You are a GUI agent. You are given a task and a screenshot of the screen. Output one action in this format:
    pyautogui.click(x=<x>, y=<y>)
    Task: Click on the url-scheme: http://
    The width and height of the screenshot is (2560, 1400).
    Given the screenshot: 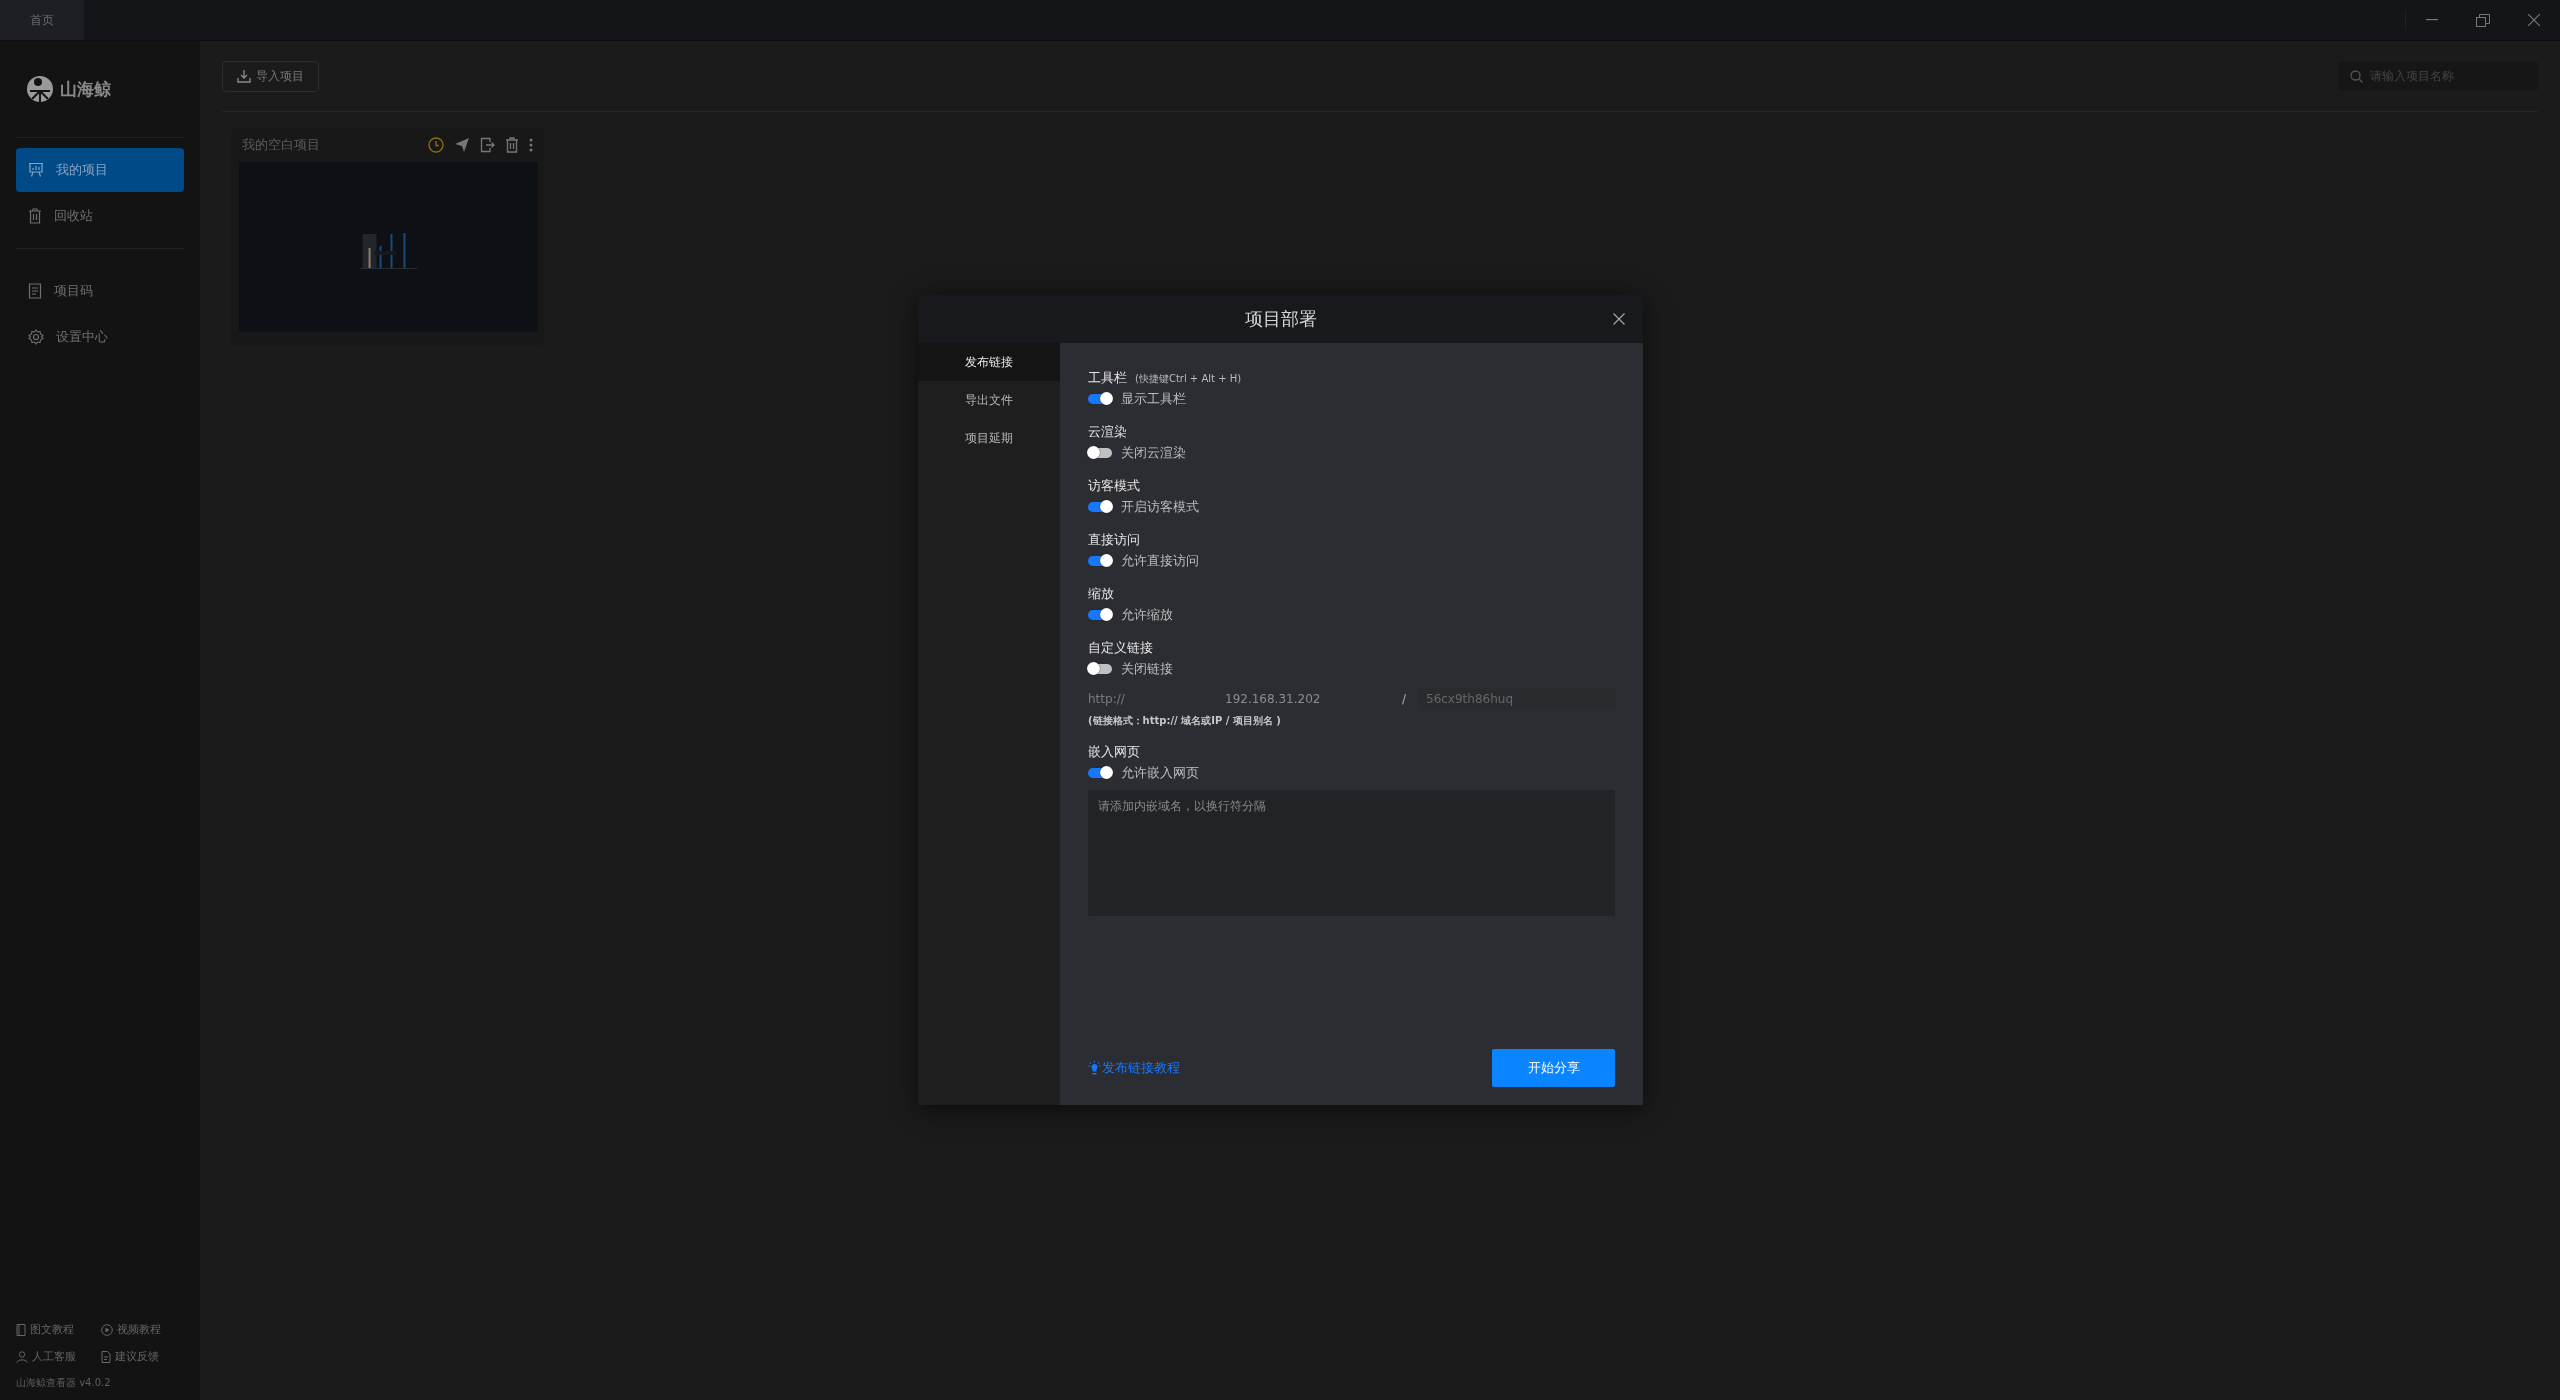 What is the action you would take?
    pyautogui.click(x=1107, y=699)
    